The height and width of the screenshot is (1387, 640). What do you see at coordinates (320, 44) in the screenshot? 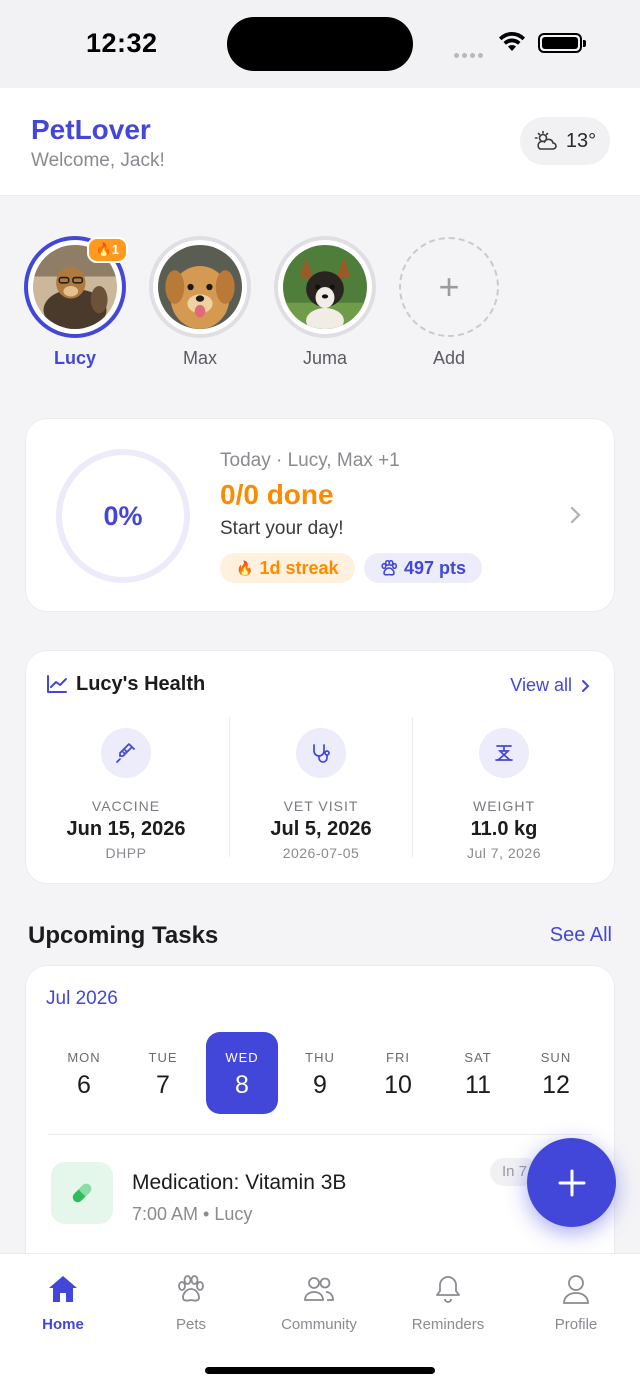
I see `status-bar: 12:32` at bounding box center [320, 44].